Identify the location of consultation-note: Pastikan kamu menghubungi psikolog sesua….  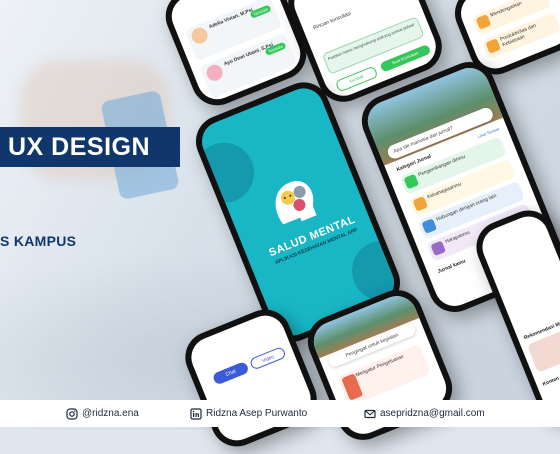
(373, 45).